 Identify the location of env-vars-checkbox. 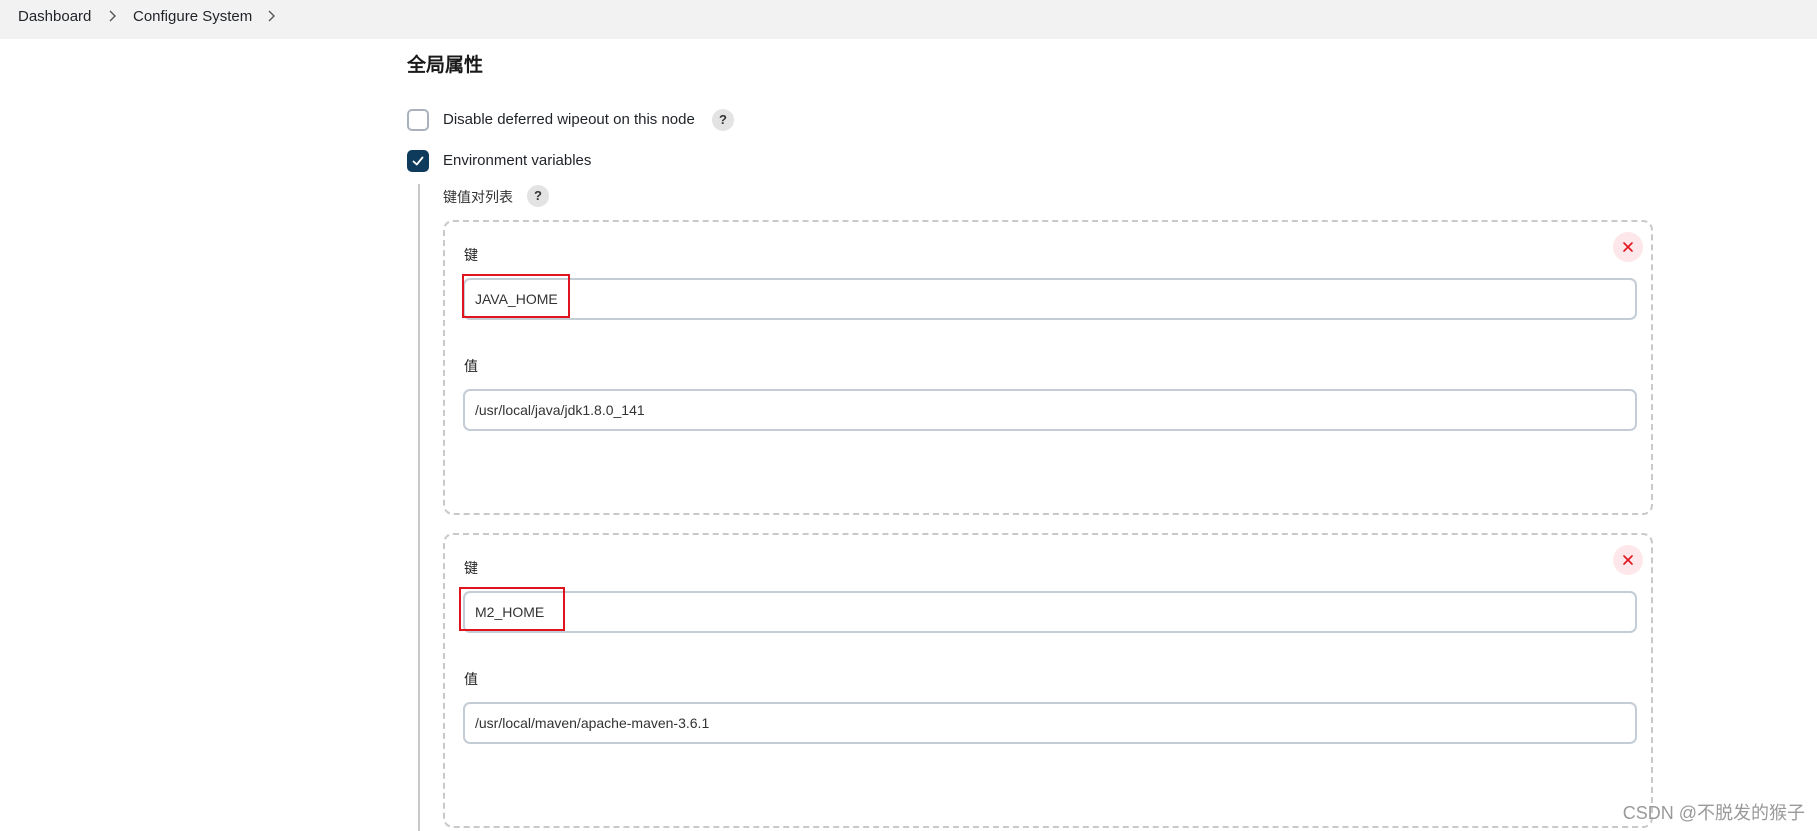
(418, 161).